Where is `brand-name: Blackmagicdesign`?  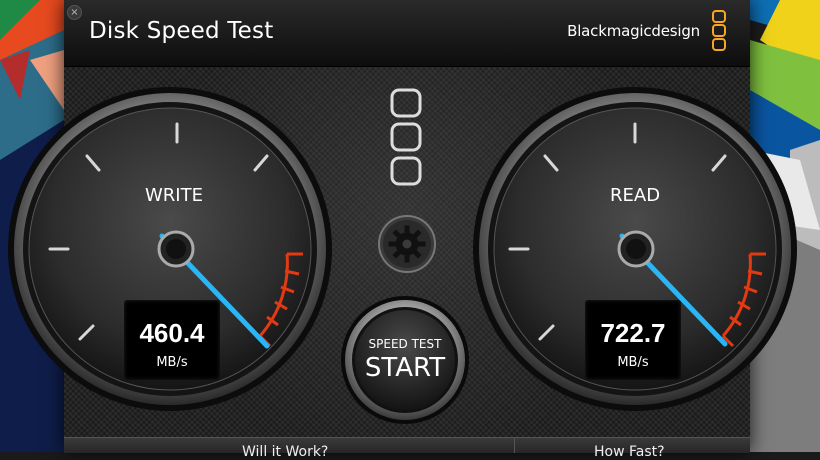
brand-name: Blackmagicdesign is located at coordinates (633, 31).